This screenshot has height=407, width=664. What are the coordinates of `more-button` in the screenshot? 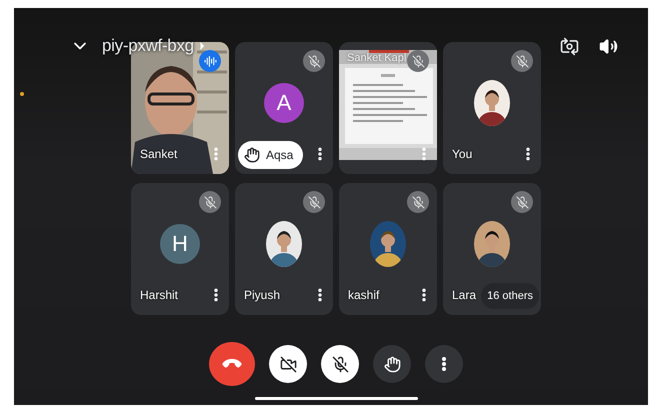 It's located at (444, 364).